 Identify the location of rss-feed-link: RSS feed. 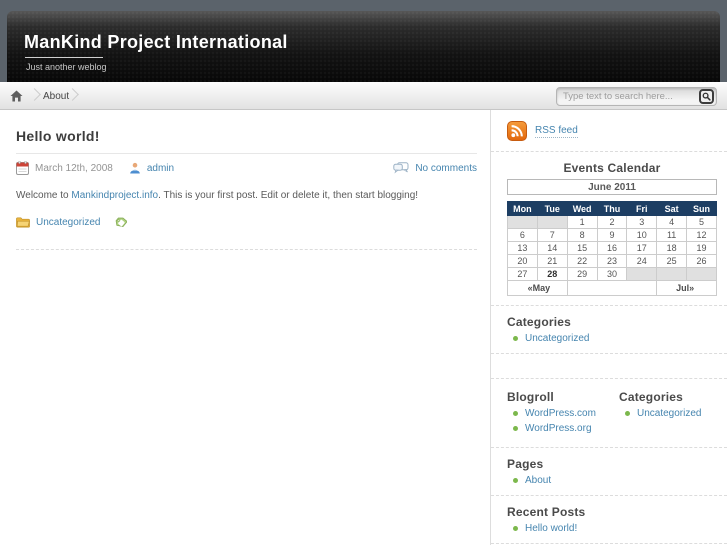
(556, 131).